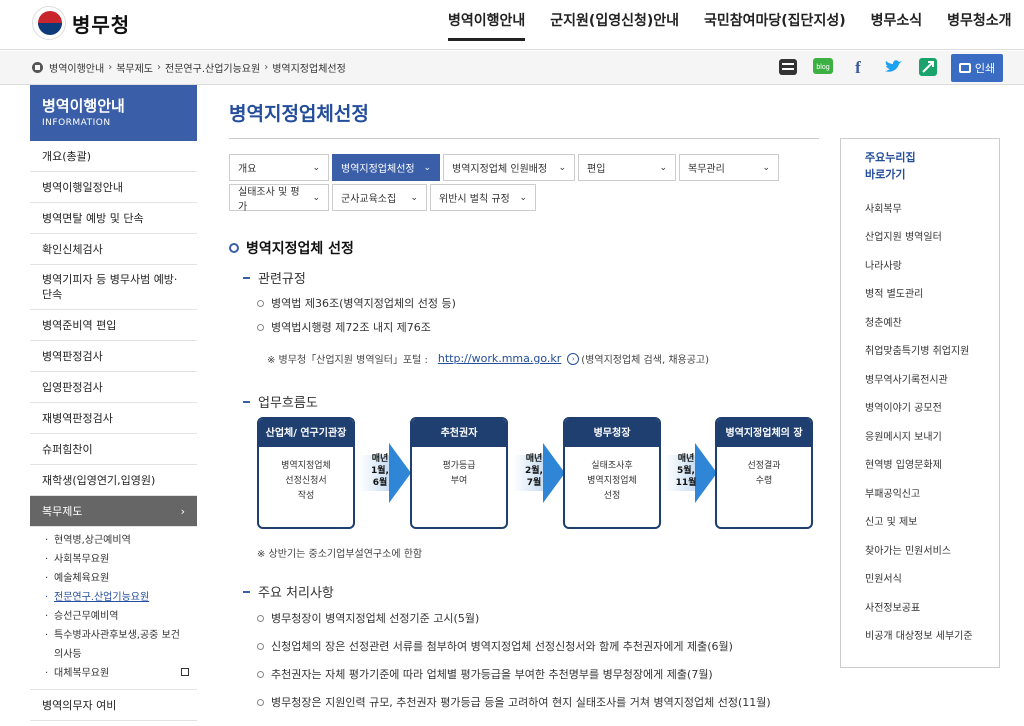 This screenshot has width=1024, height=726. I want to click on breadcrumb-item: 전문연구.산업기능요원, so click(212, 67).